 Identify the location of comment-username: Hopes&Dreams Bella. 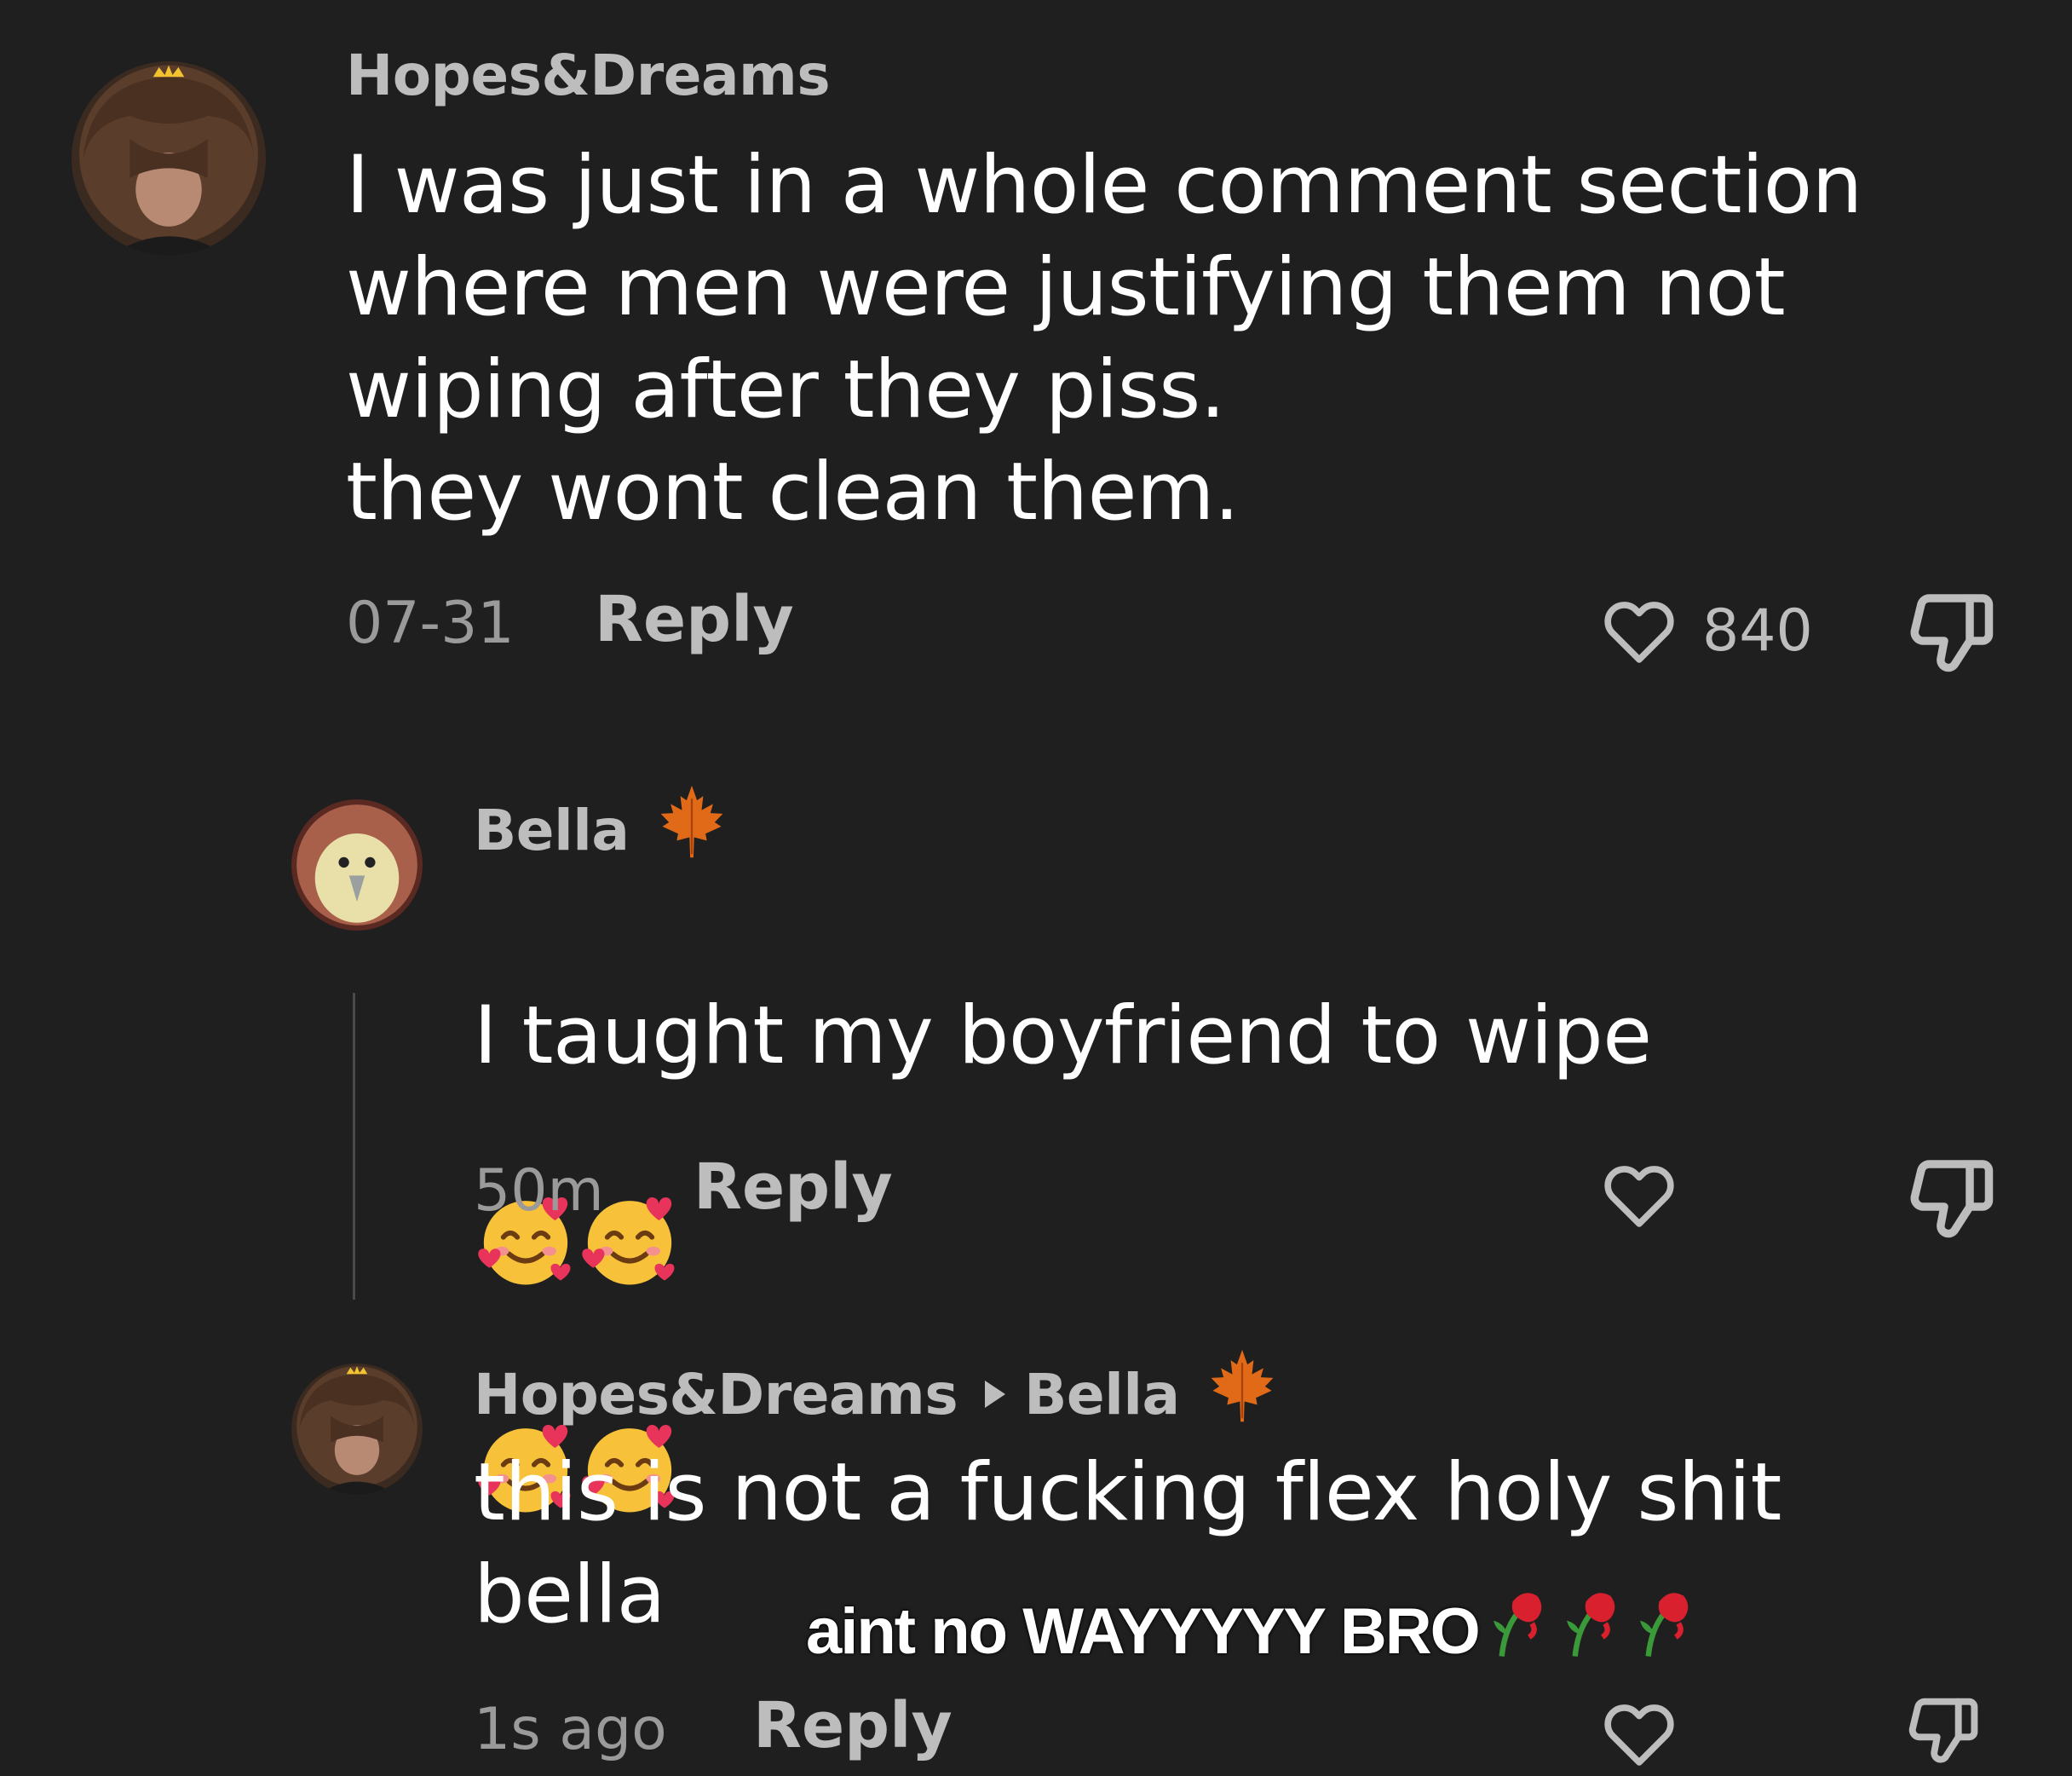
(878, 1394).